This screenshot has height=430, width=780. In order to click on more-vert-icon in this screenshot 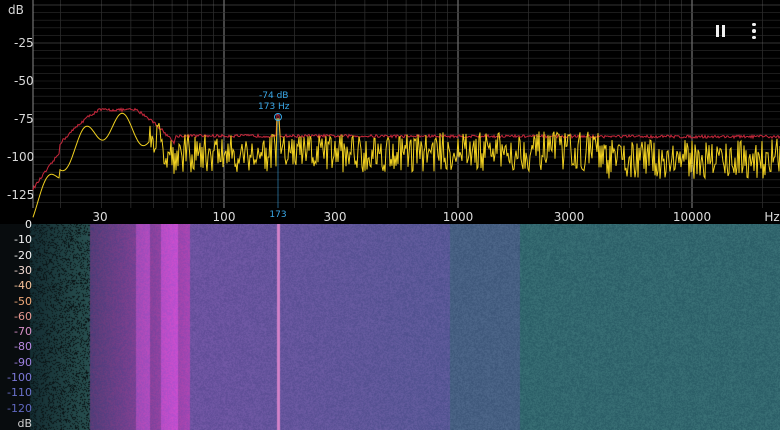, I will do `click(754, 31)`.